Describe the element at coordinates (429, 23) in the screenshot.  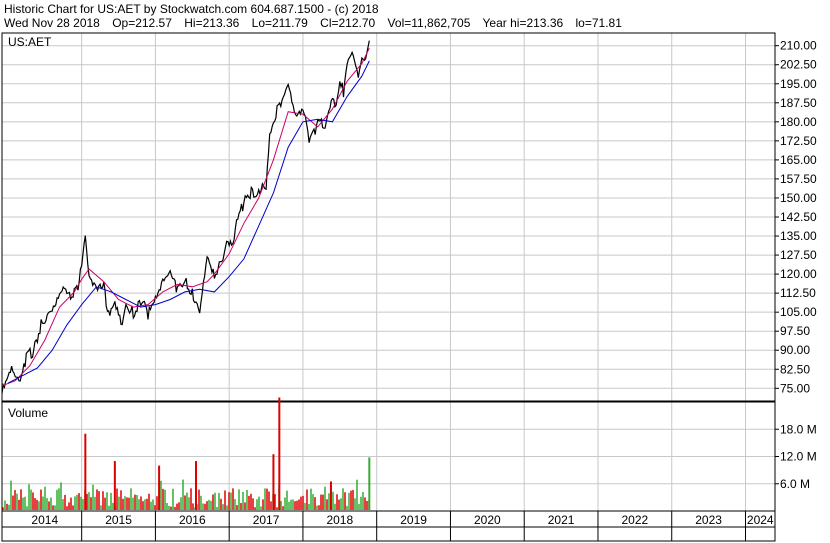
I see `quote-volume: Vol=11,862,705` at that location.